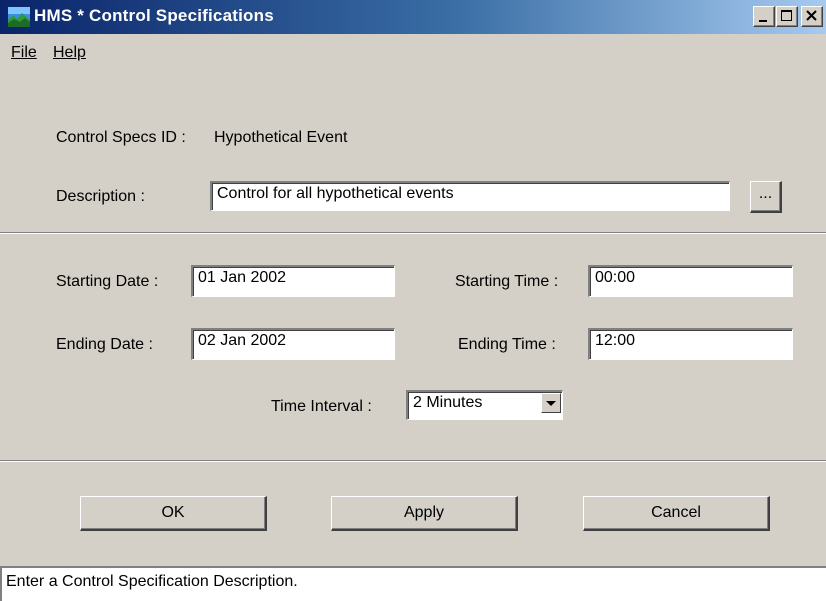  I want to click on minimize-icon, so click(763, 21).